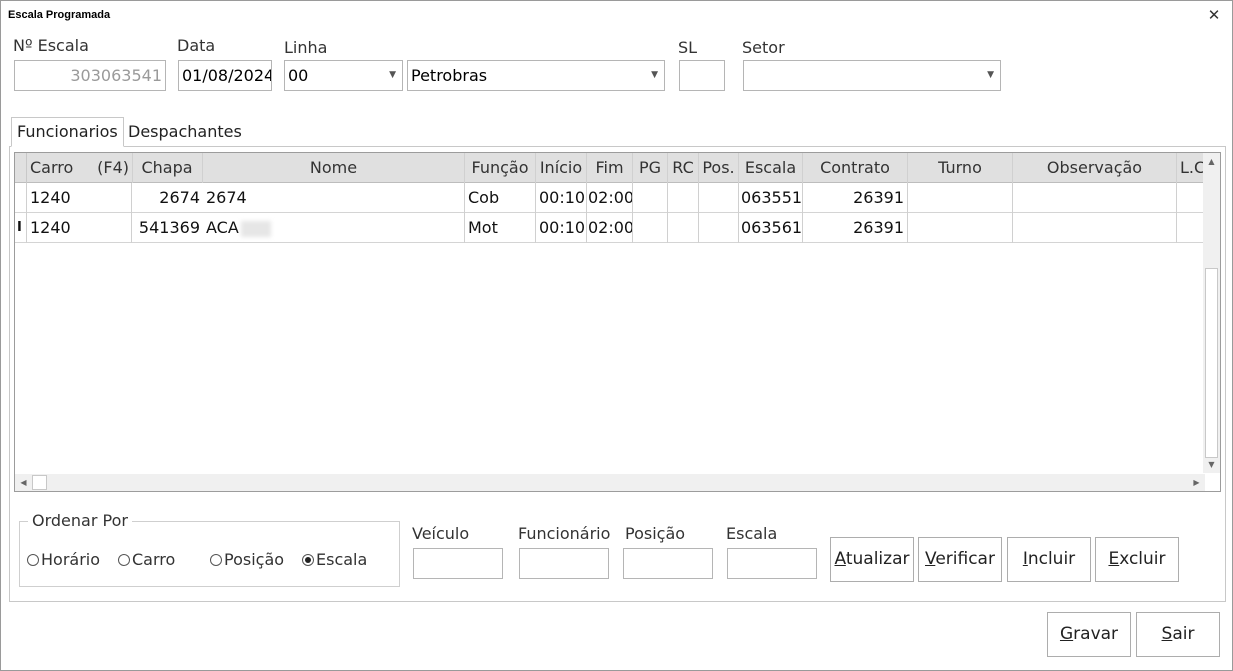  I want to click on col-chapa: Chapa, so click(167, 168).